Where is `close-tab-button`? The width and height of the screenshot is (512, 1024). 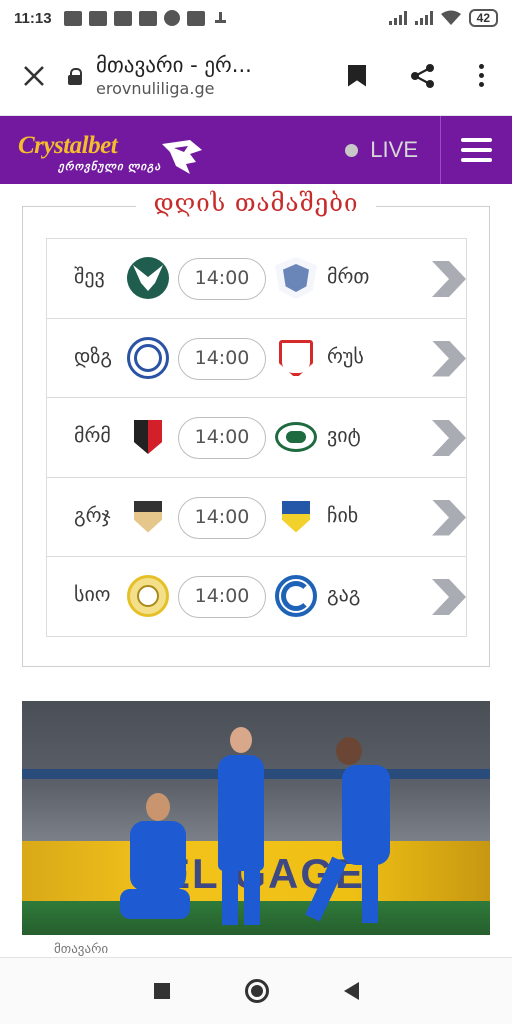 close-tab-button is located at coordinates (34, 76).